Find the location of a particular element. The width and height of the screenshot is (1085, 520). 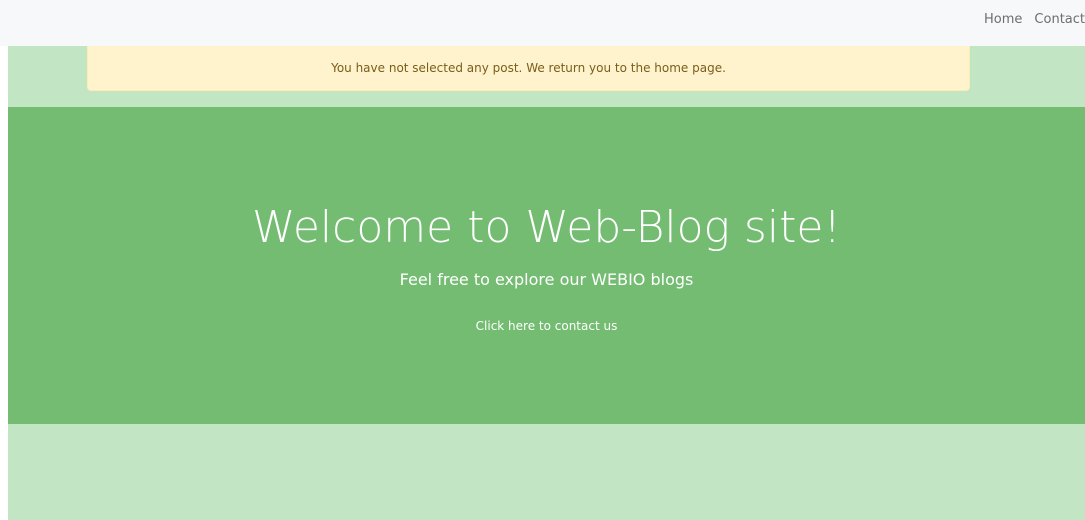

nav-links: Home Contact is located at coordinates (1034, 19).